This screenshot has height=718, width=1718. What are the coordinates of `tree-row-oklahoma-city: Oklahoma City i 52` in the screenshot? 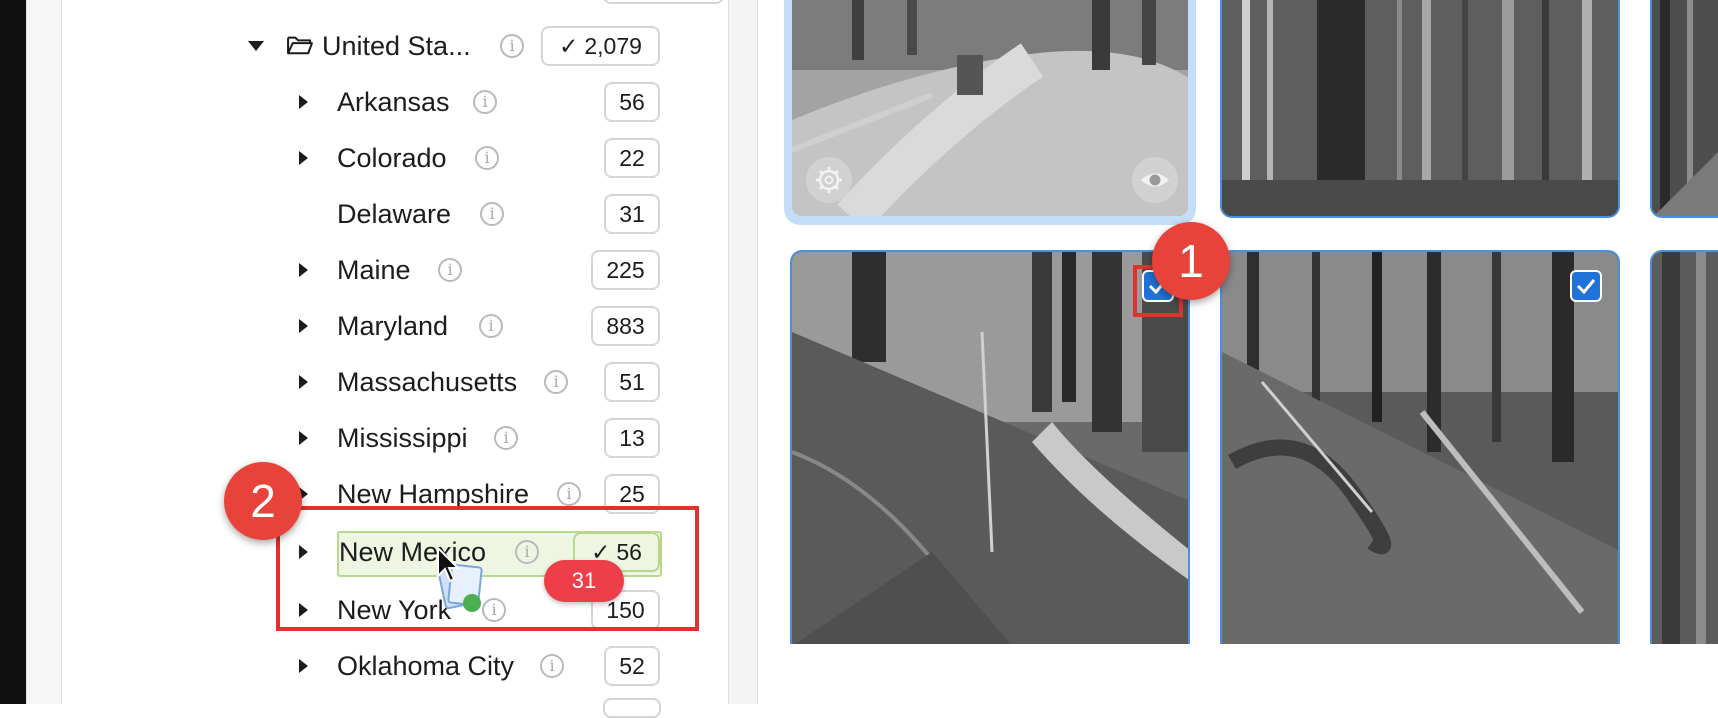 It's located at (396, 666).